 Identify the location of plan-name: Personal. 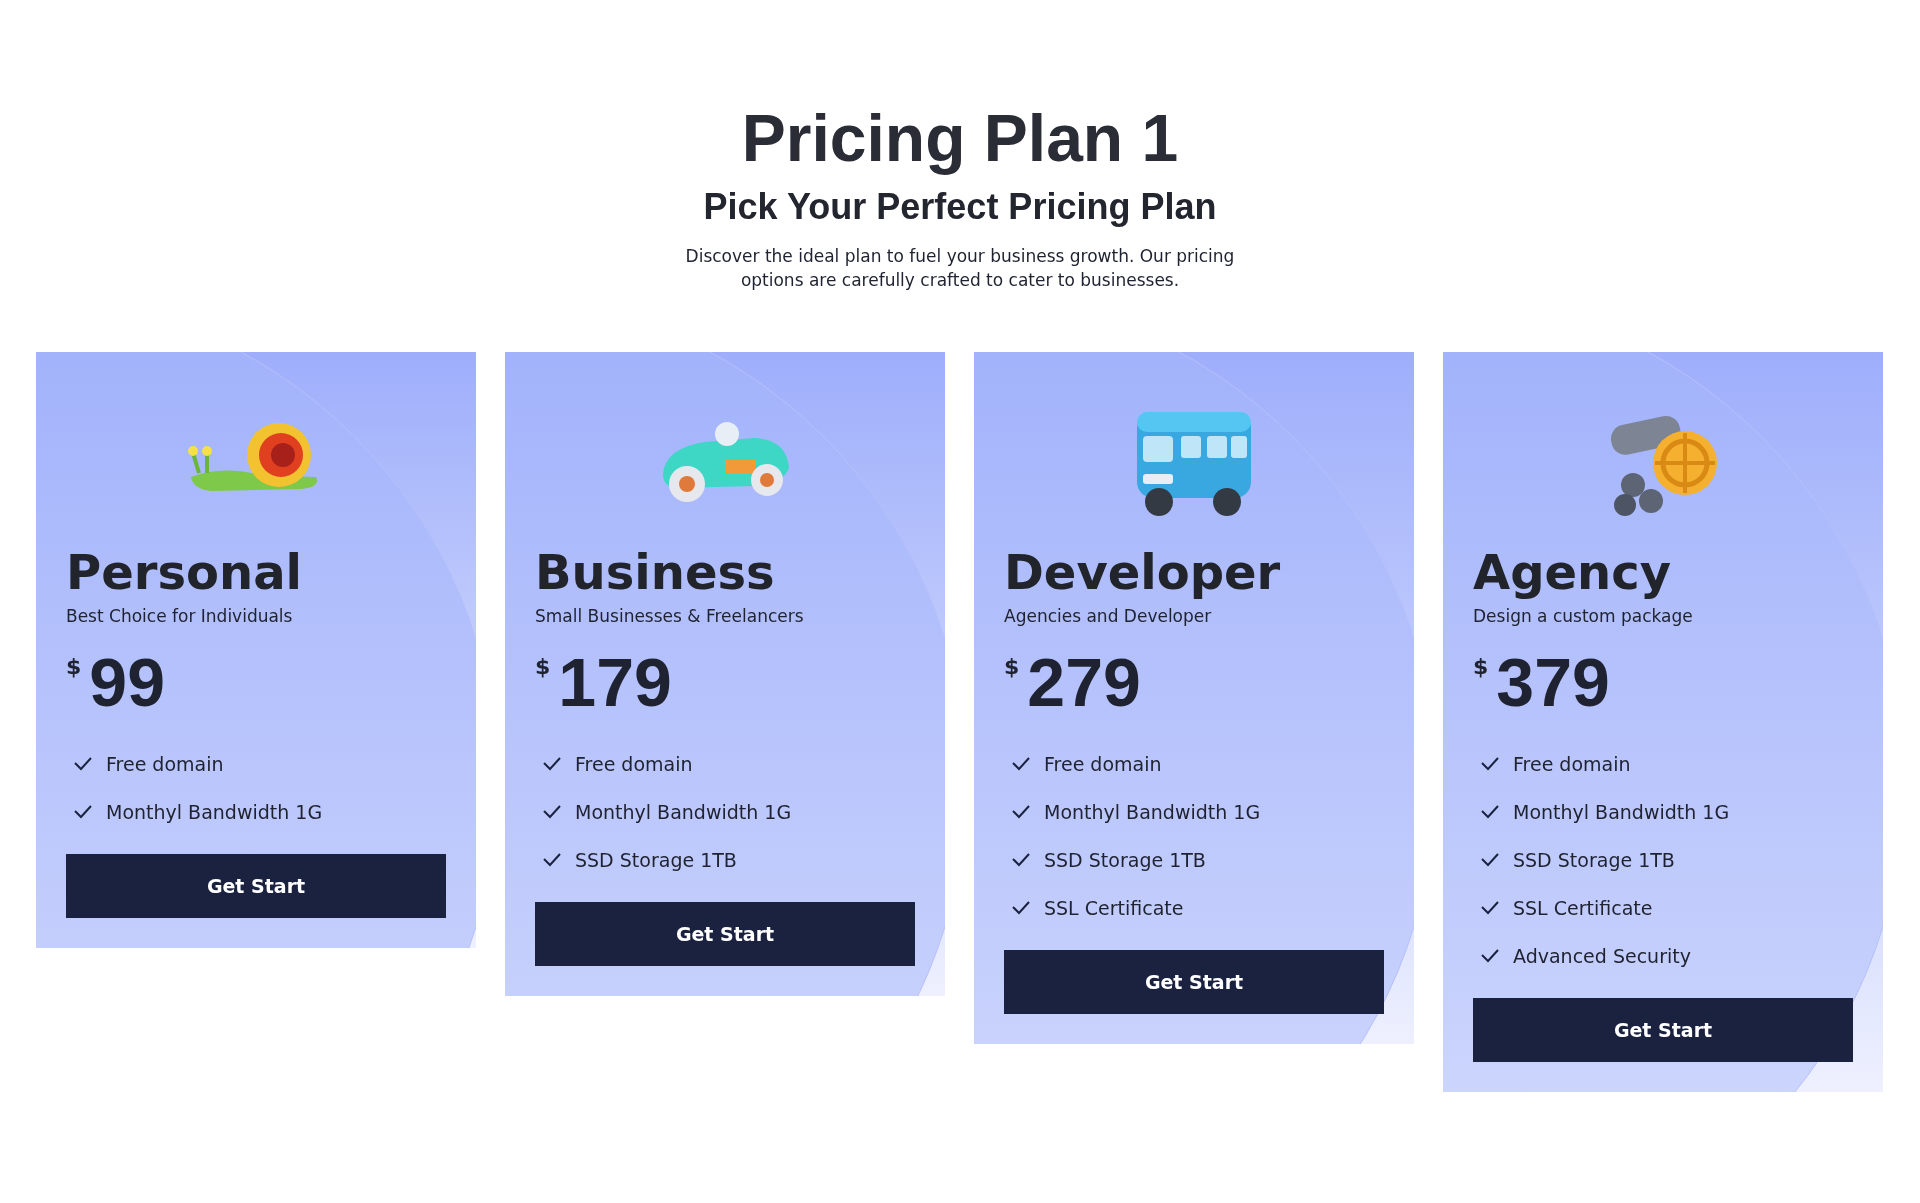
(184, 572).